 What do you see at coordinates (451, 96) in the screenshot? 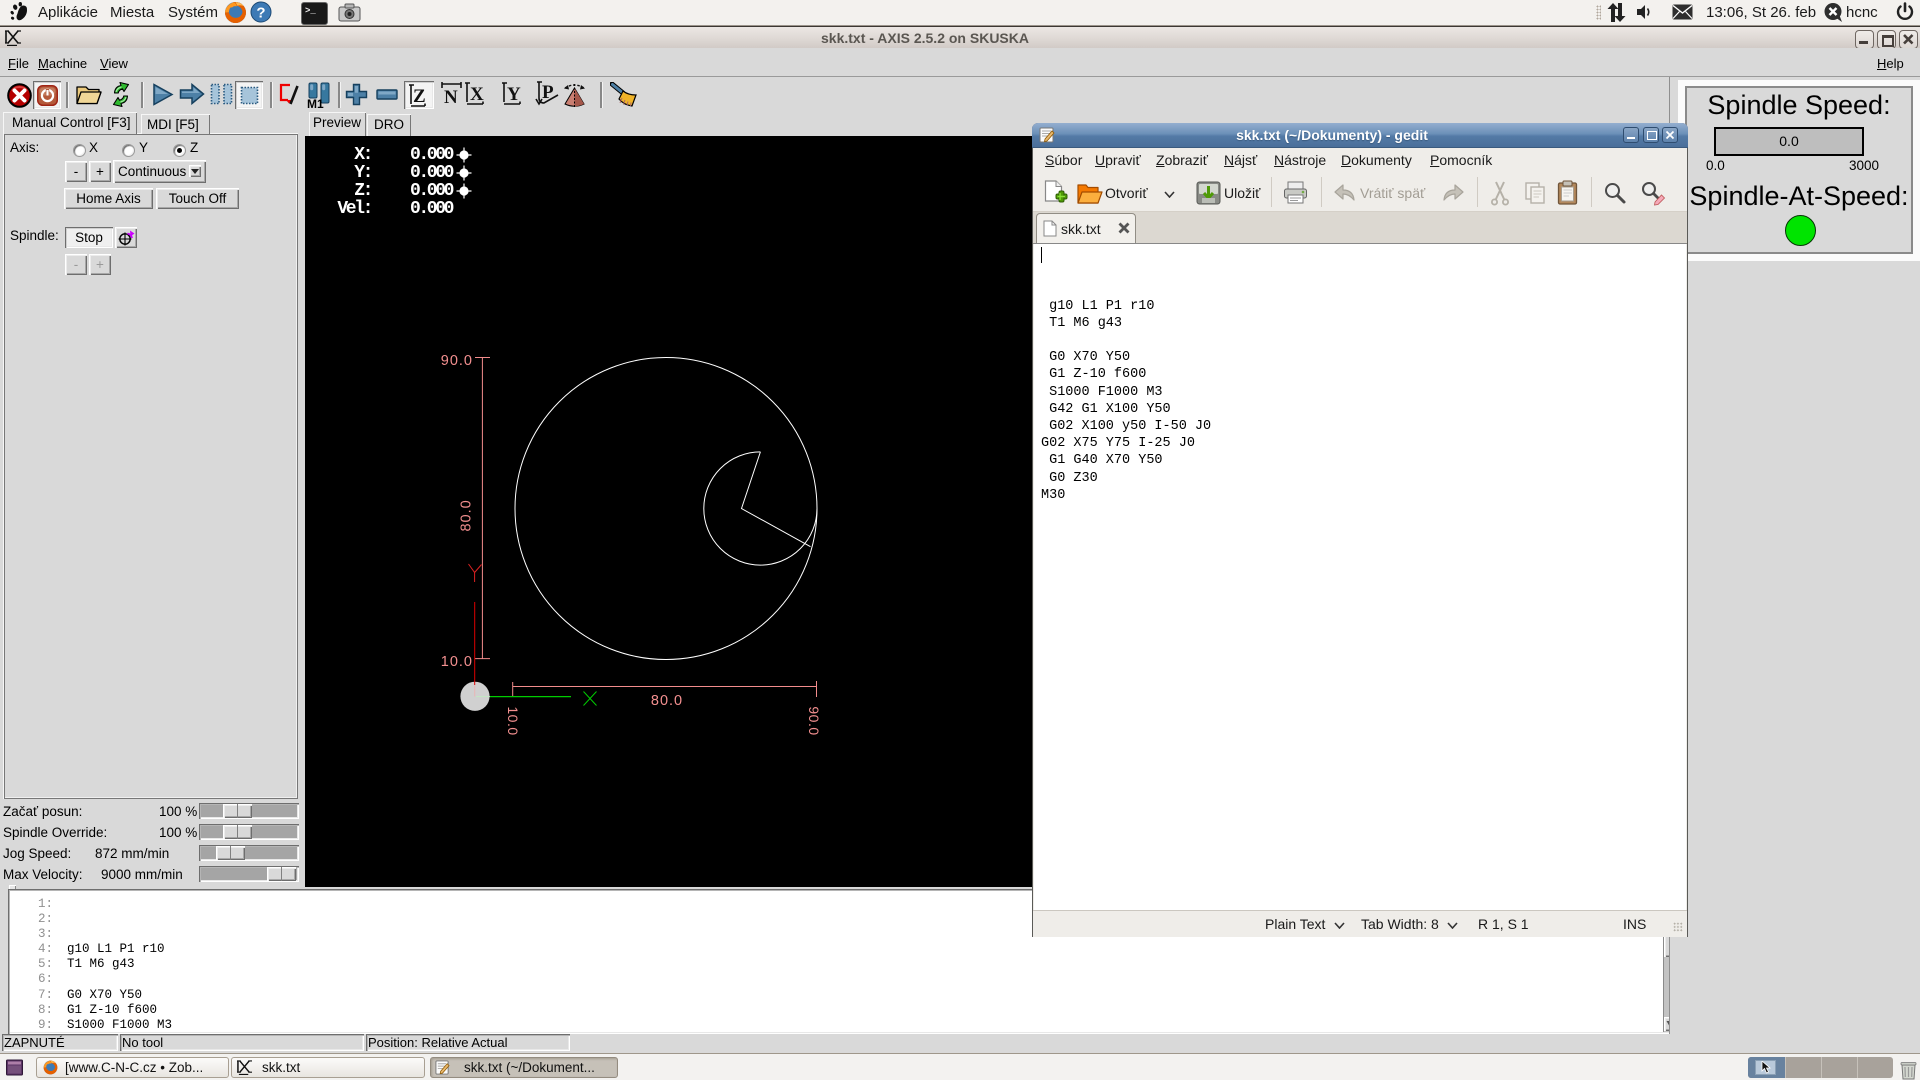
I see `svg-text: N` at bounding box center [451, 96].